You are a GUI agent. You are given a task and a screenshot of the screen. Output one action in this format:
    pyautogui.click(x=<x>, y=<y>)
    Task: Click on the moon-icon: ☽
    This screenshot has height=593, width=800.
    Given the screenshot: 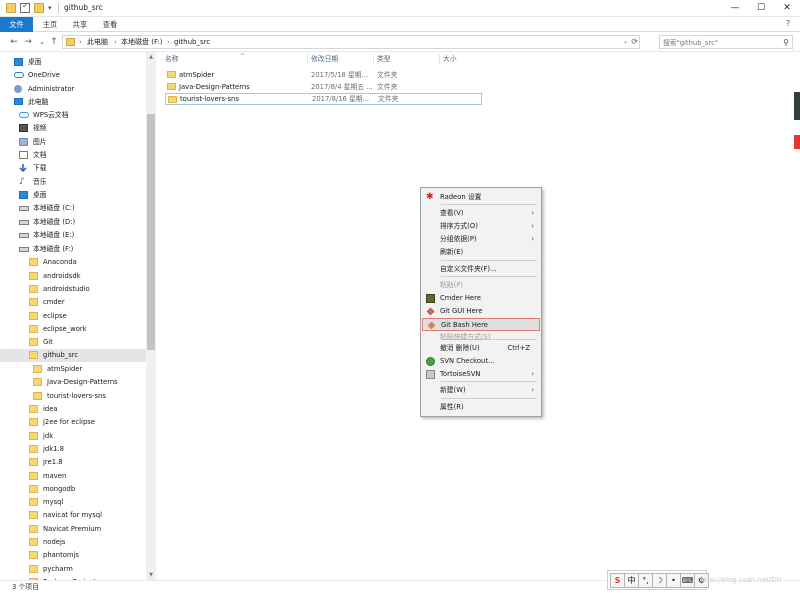 What is the action you would take?
    pyautogui.click(x=659, y=580)
    